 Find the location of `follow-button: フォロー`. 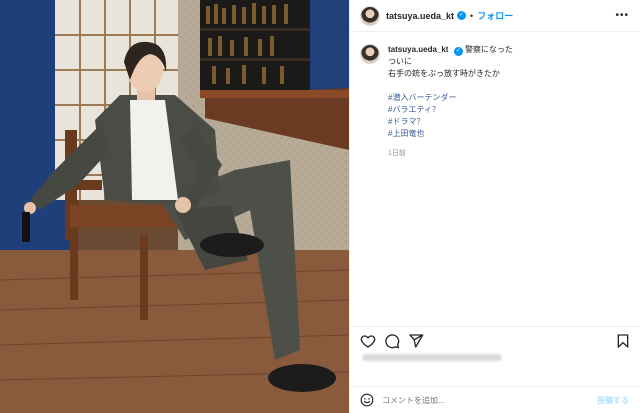

follow-button: フォロー is located at coordinates (495, 15).